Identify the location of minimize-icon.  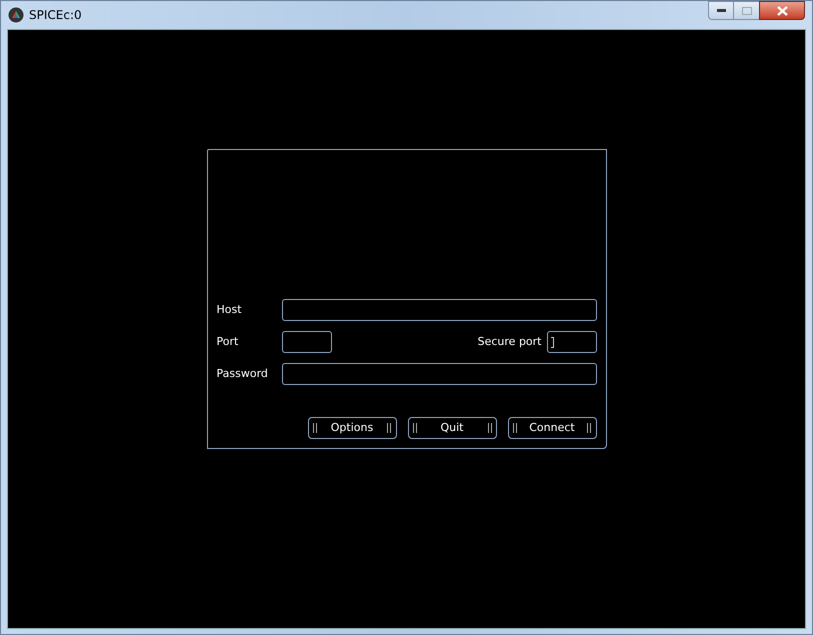
(721, 10).